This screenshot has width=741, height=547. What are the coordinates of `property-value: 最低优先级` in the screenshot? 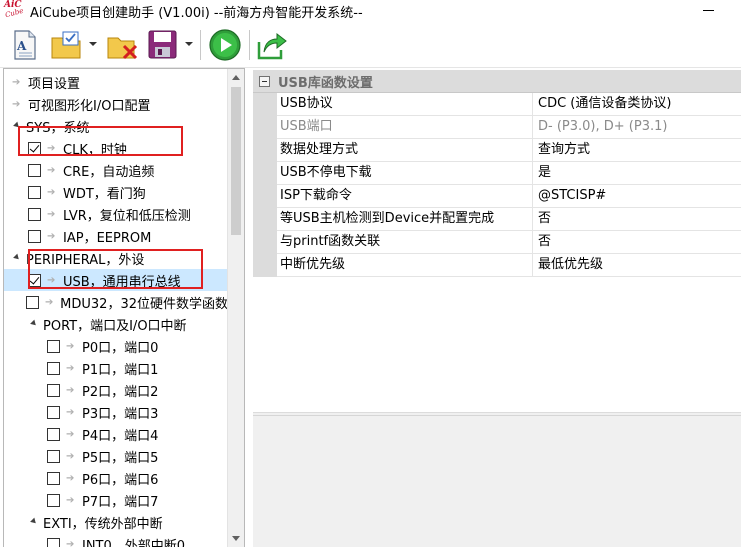 It's located at (637, 265).